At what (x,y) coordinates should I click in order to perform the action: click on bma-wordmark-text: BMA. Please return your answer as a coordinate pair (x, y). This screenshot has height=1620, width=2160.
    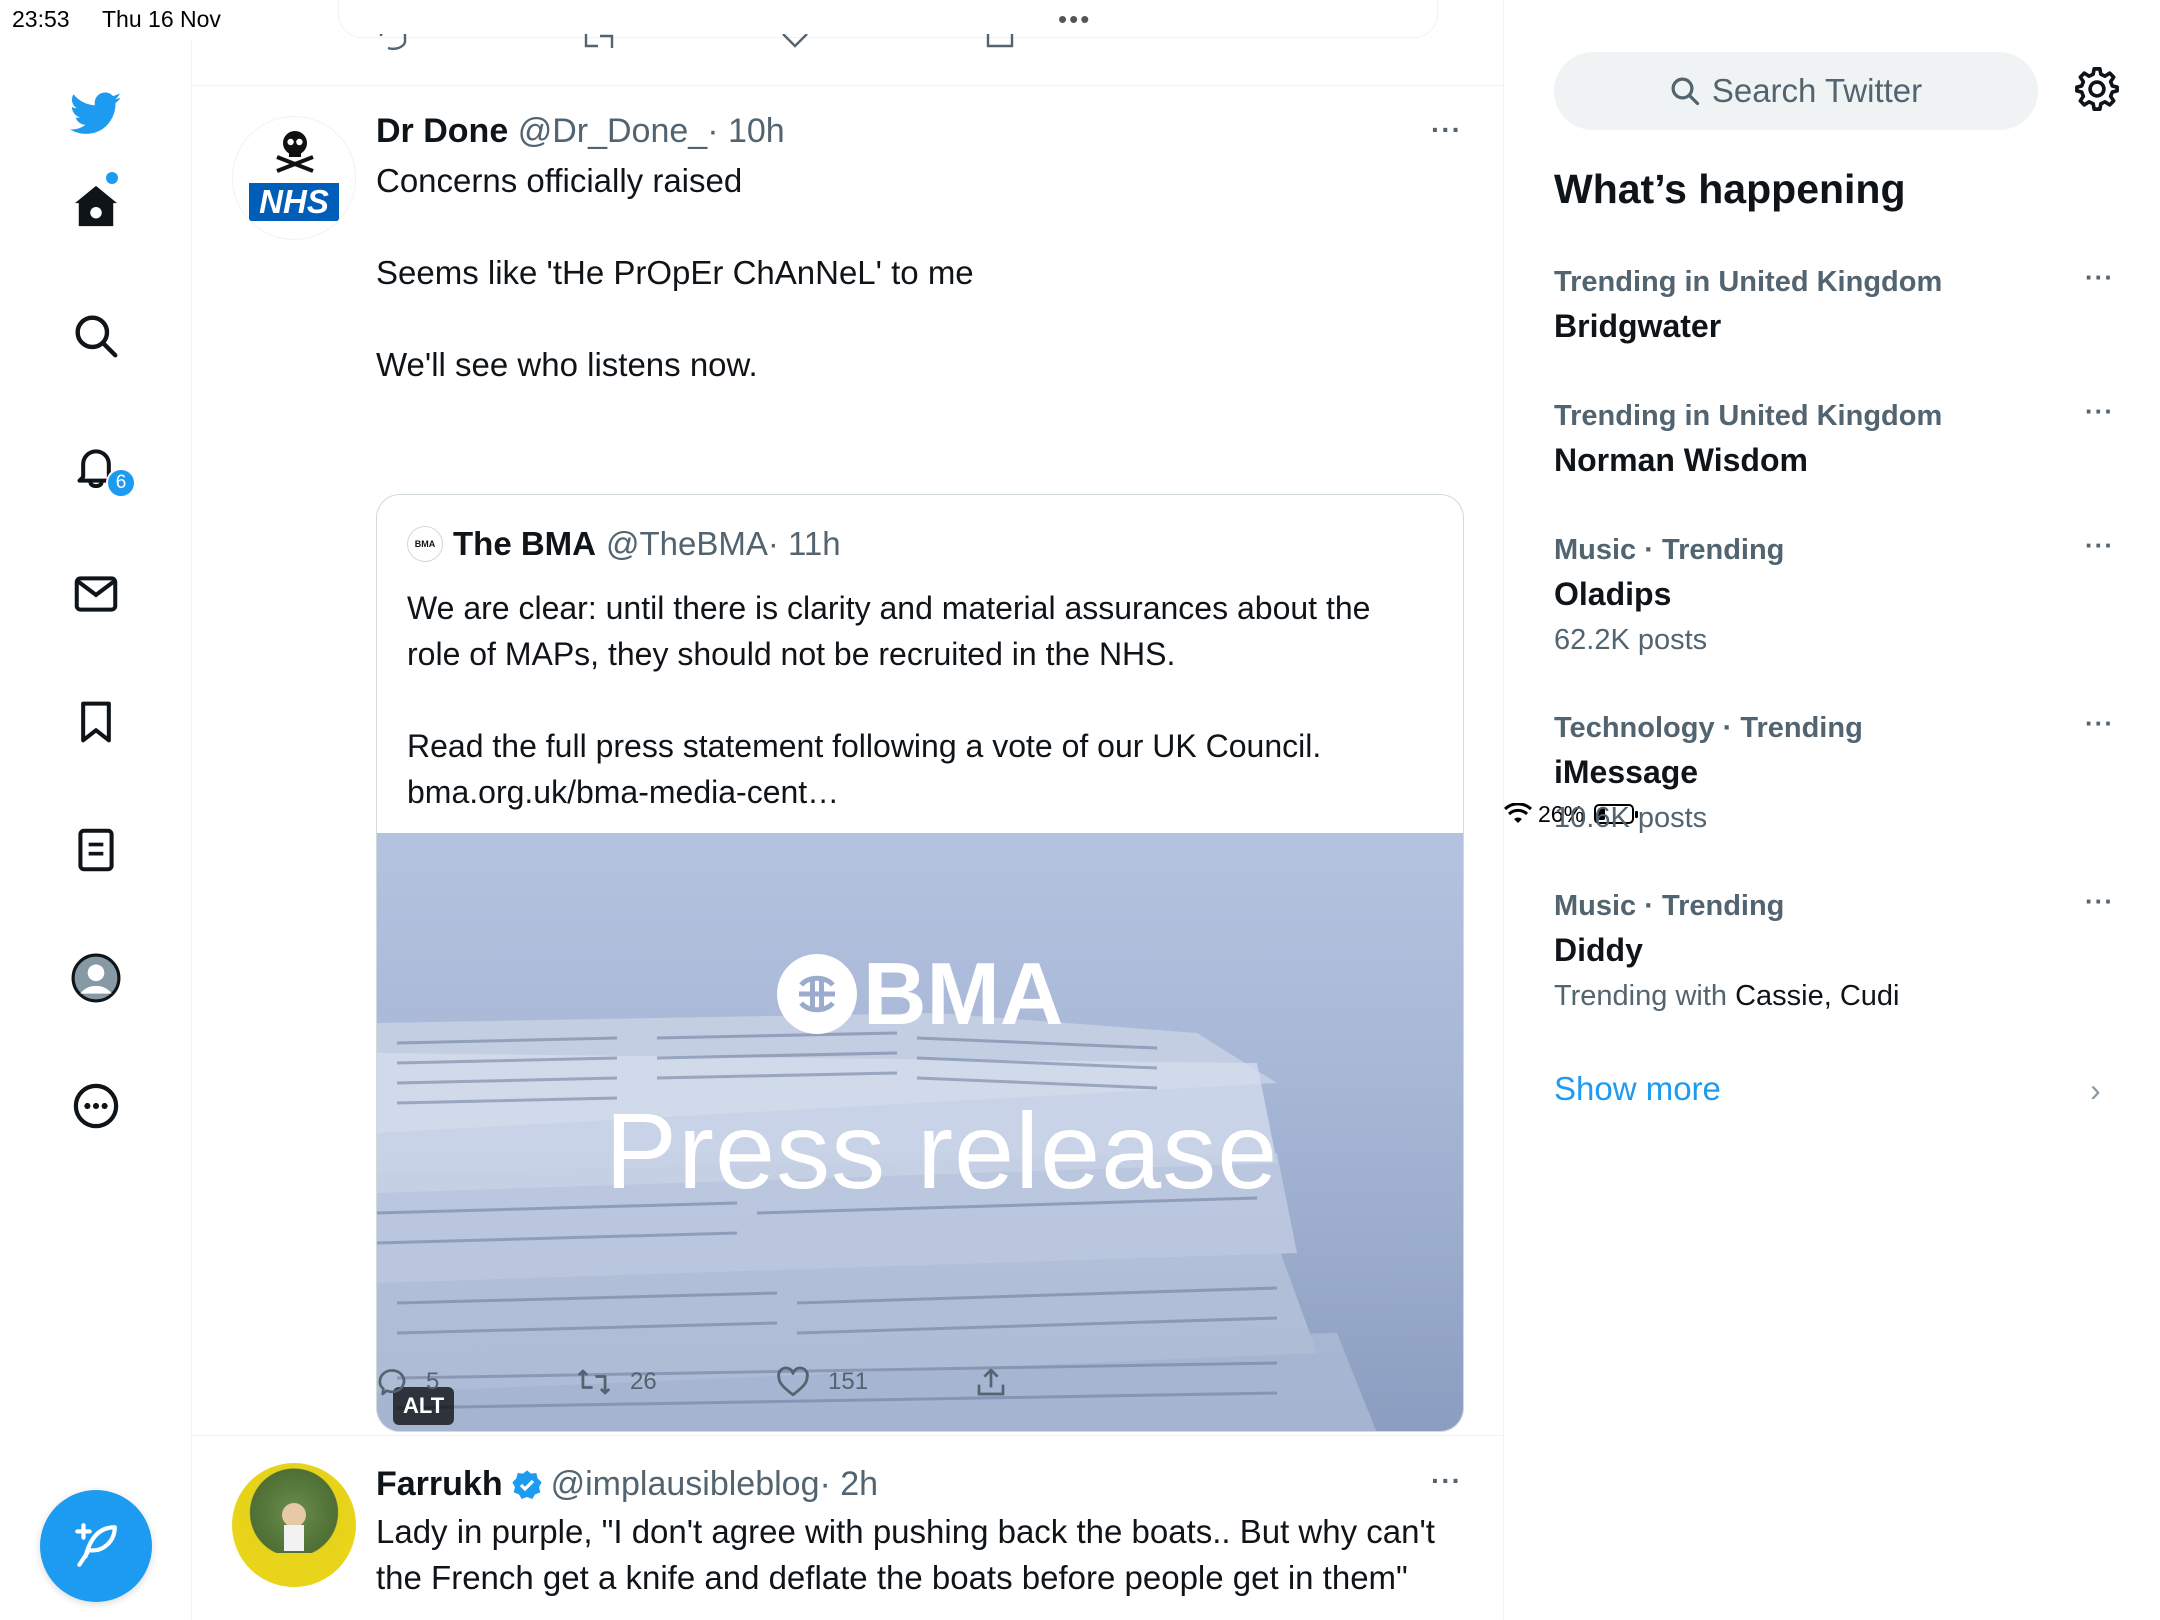
    Looking at the image, I should click on (963, 993).